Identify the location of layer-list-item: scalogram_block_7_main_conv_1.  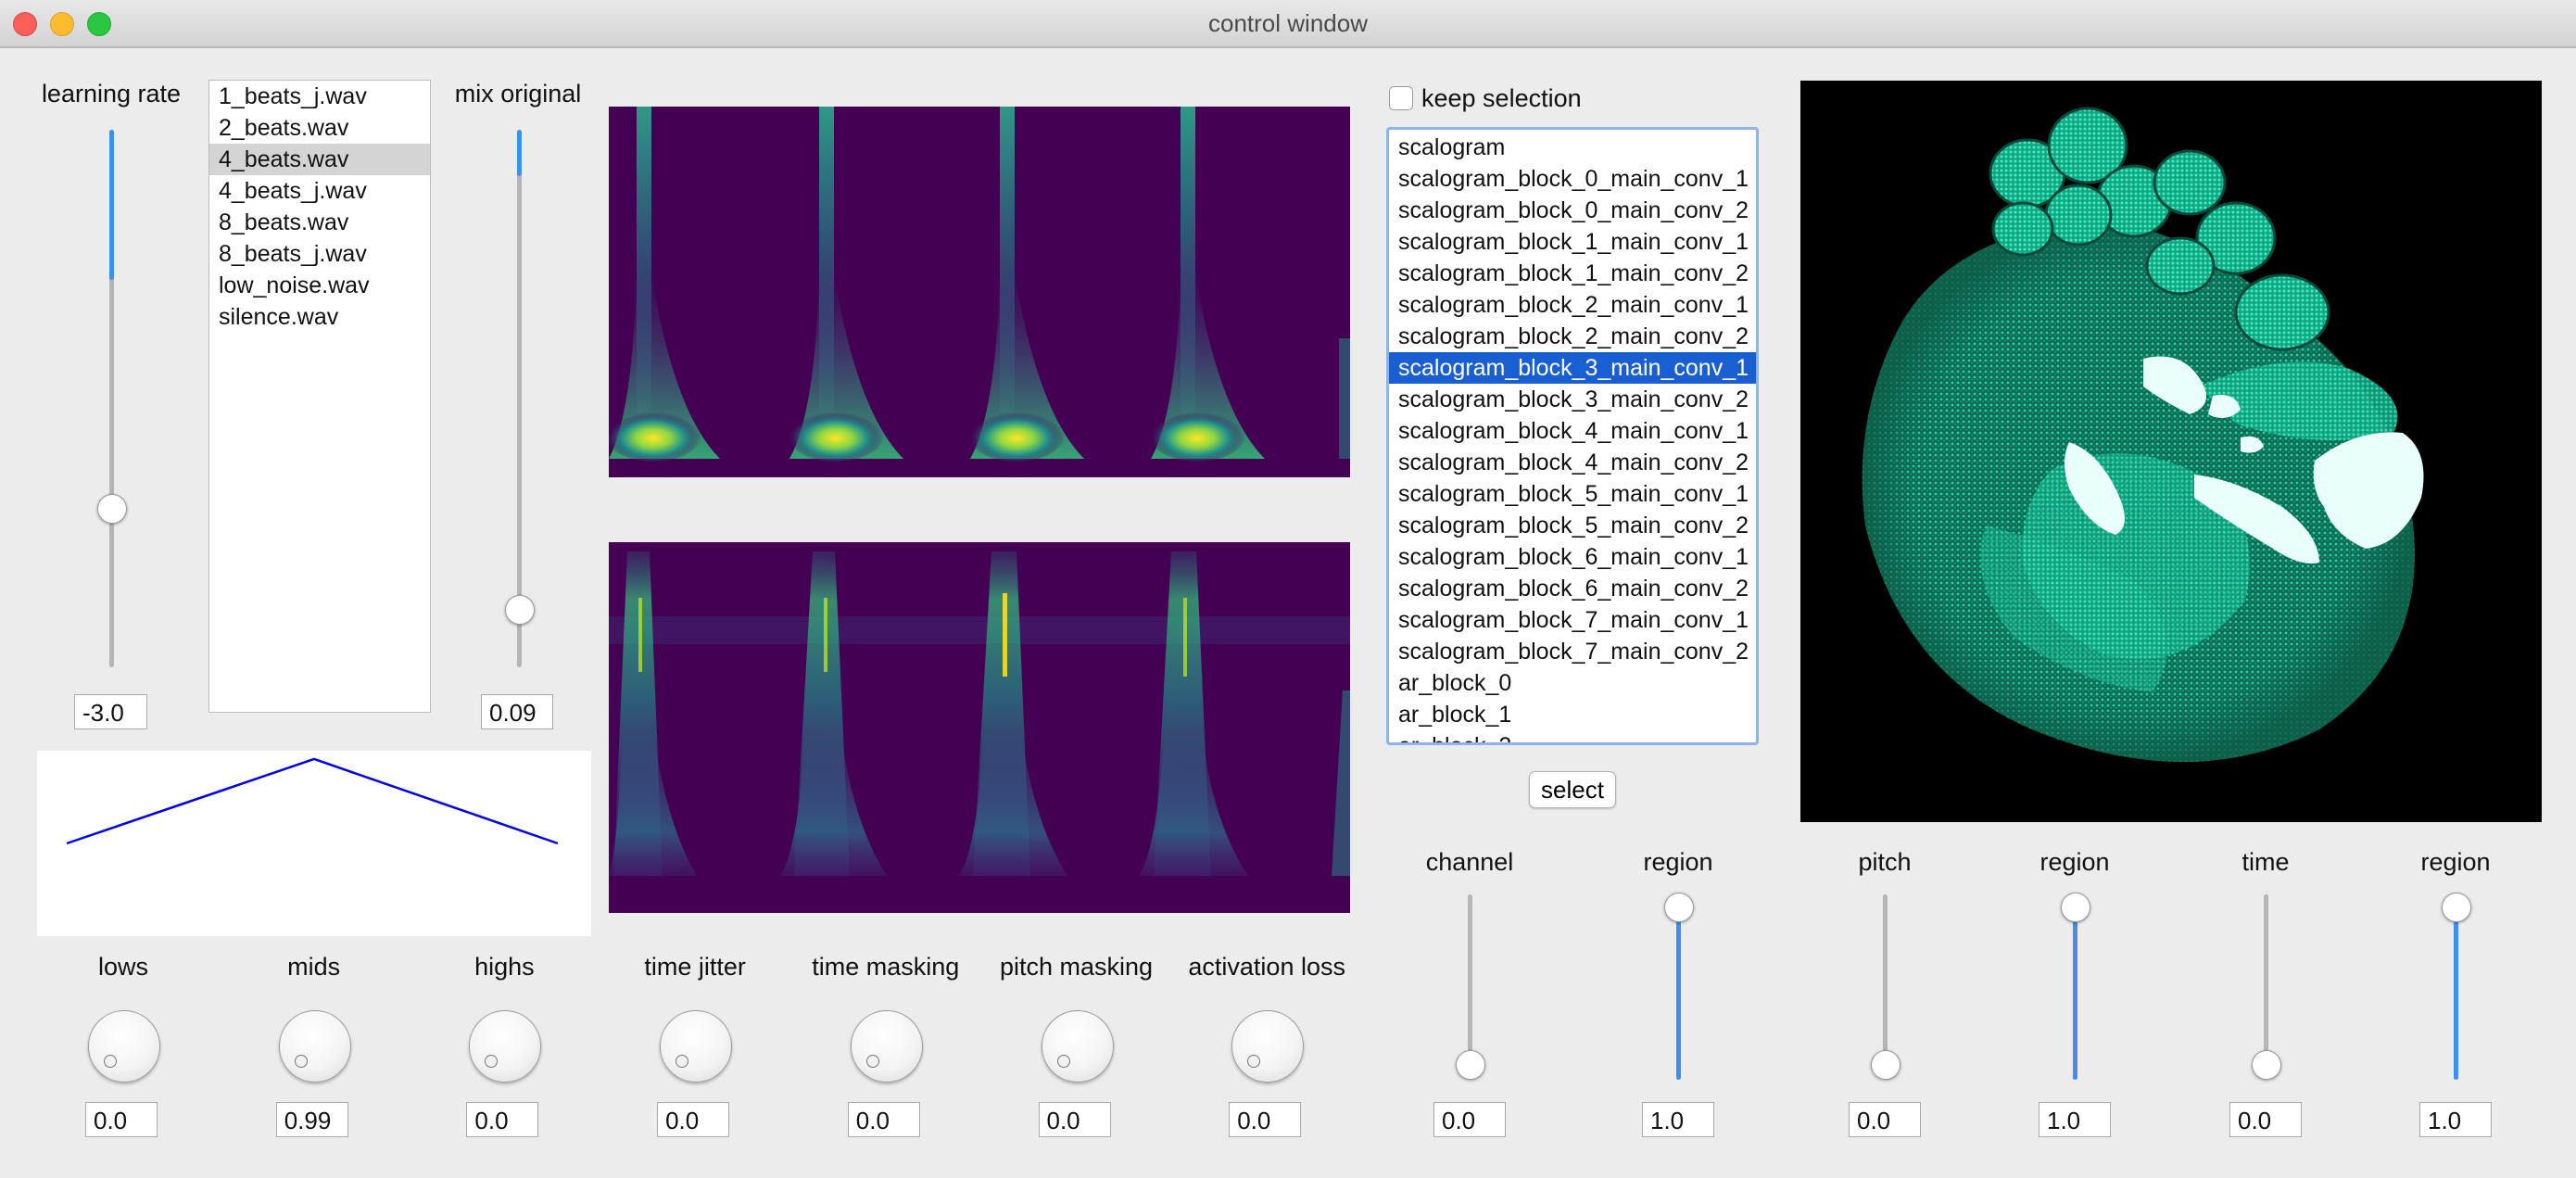
(1572, 620).